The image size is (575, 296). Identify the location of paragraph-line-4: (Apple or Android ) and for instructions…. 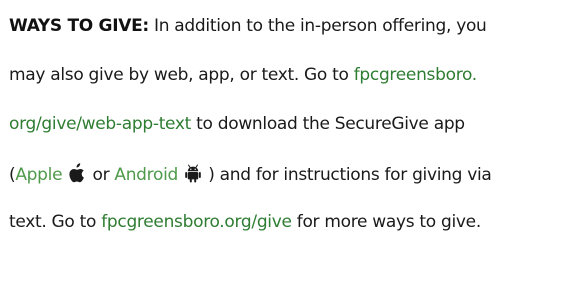
(250, 175).